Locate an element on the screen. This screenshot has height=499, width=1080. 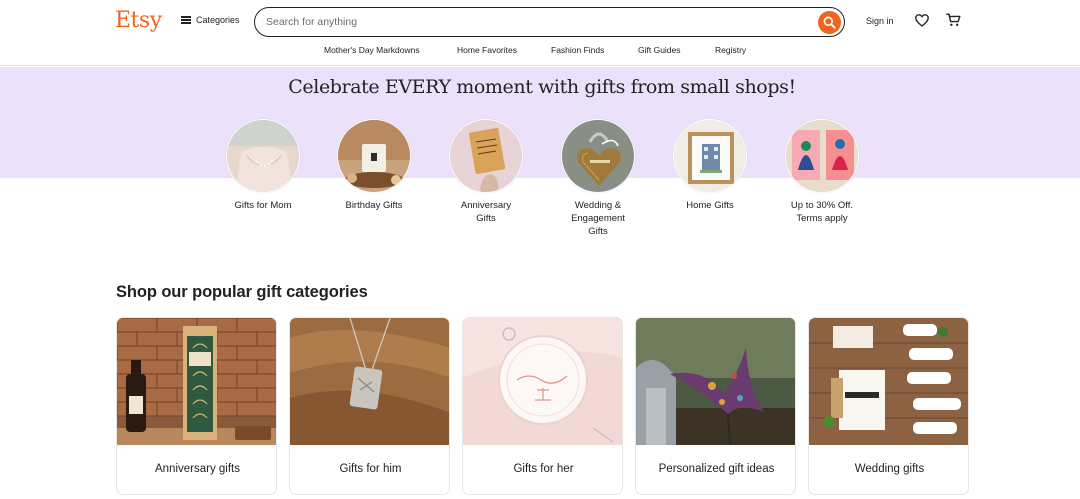
home-gifts-image is located at coordinates (710, 156).